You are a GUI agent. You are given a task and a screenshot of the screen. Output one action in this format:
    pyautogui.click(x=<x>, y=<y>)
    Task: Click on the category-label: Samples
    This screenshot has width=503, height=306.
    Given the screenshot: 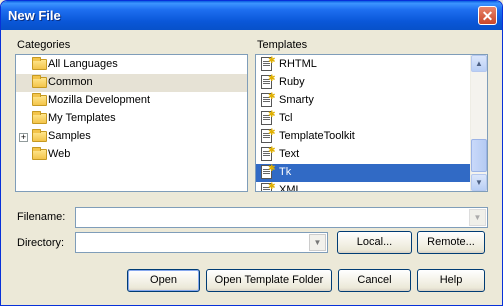 What is the action you would take?
    pyautogui.click(x=69, y=136)
    